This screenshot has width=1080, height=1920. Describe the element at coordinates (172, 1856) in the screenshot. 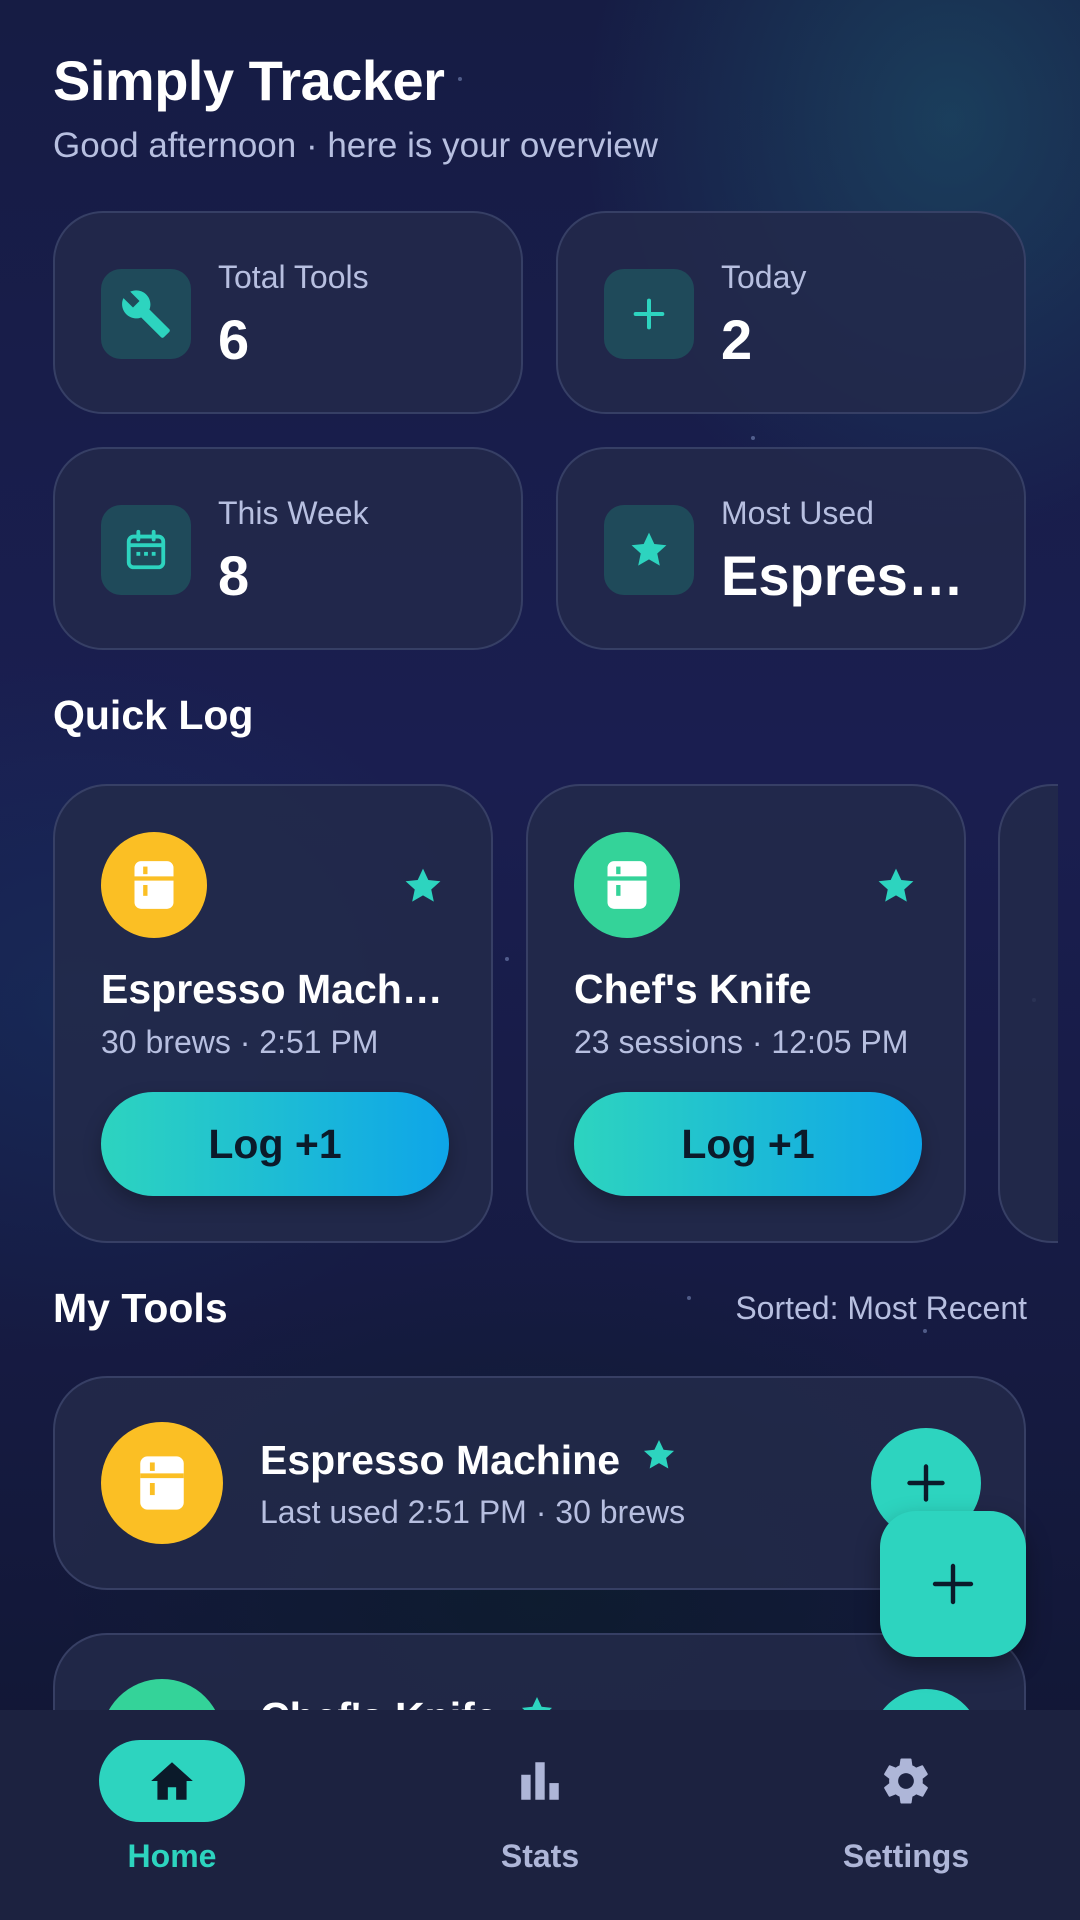

I see `nav-label: Home` at that location.